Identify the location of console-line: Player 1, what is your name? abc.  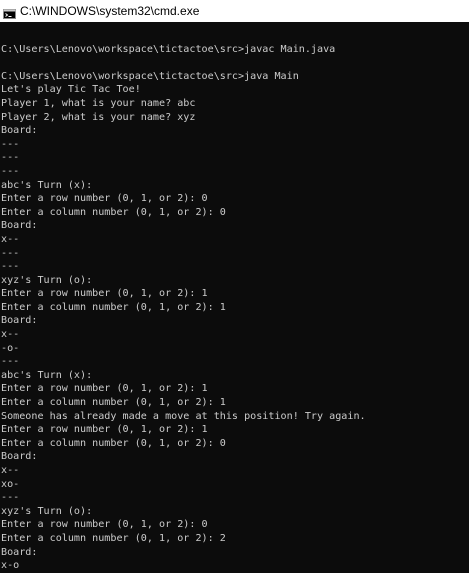
(98, 103).